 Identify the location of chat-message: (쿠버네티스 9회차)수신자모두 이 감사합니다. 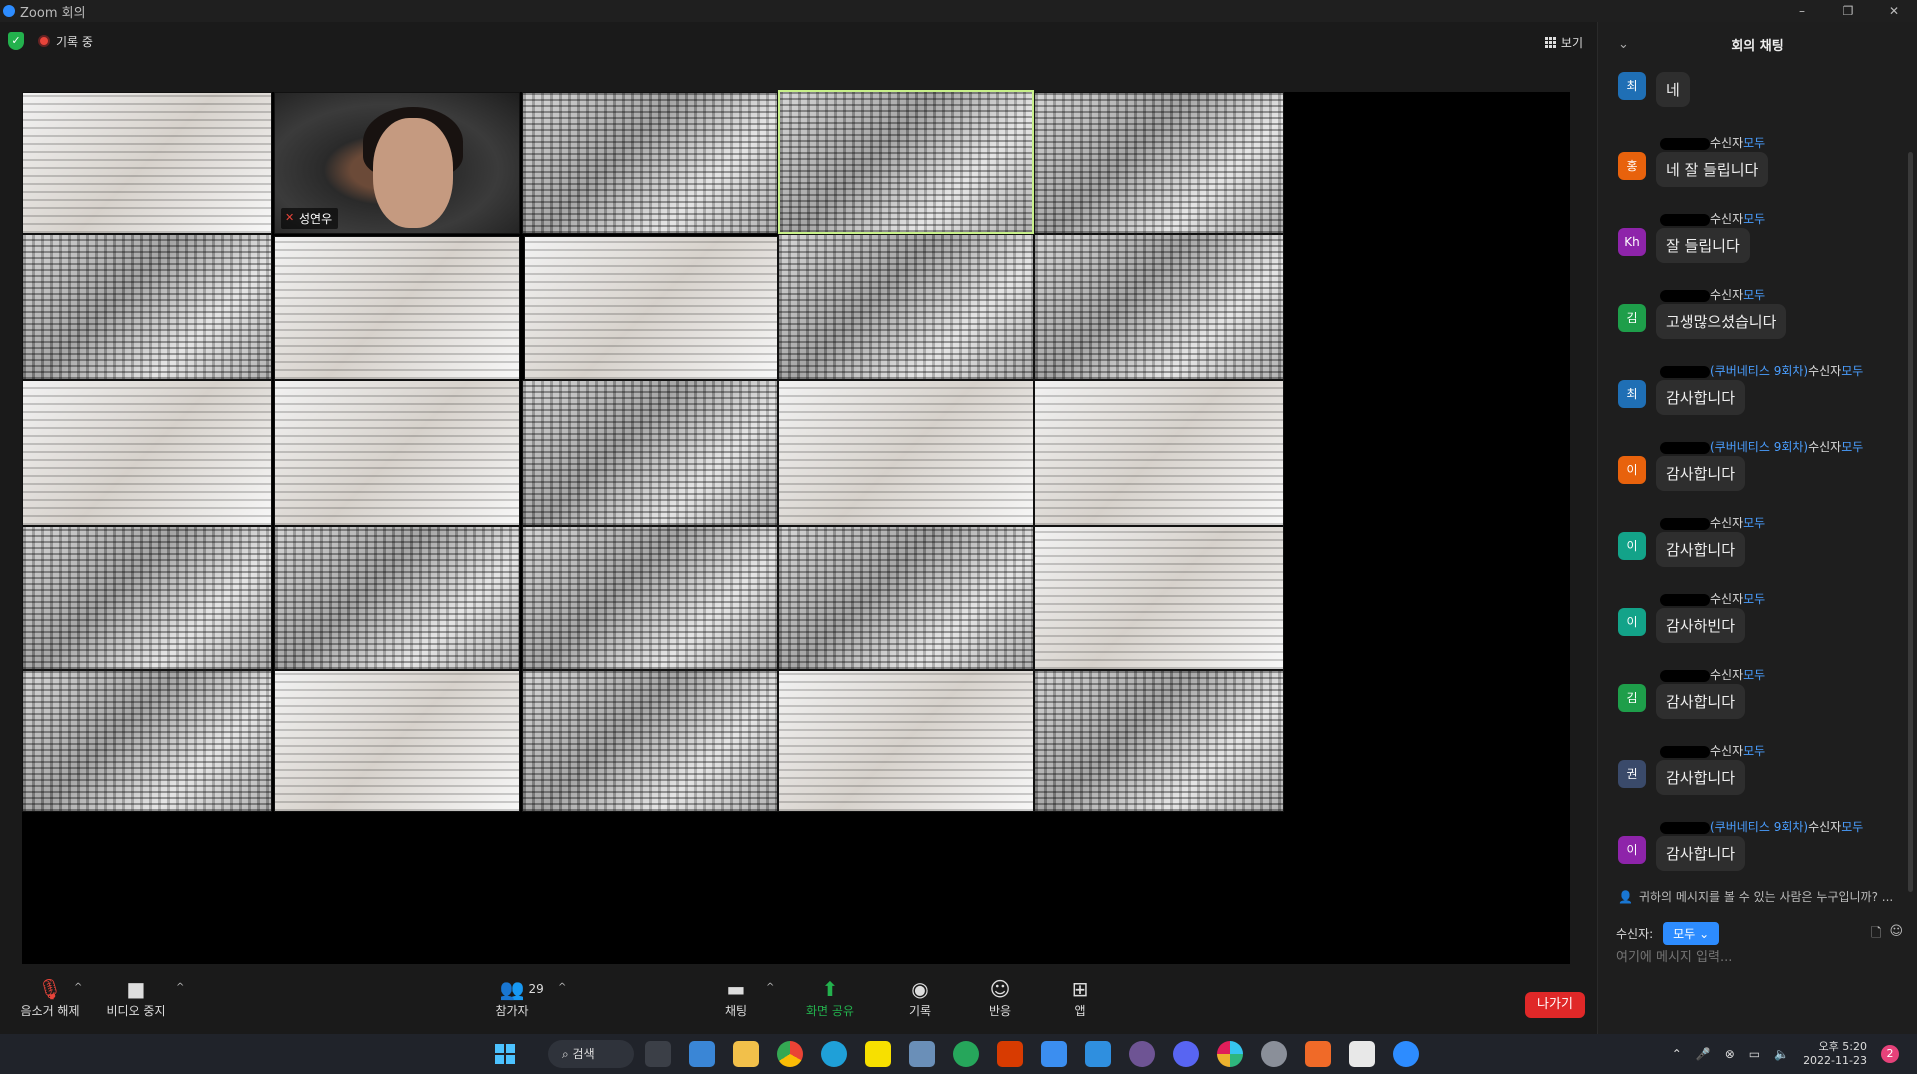
(1751, 851).